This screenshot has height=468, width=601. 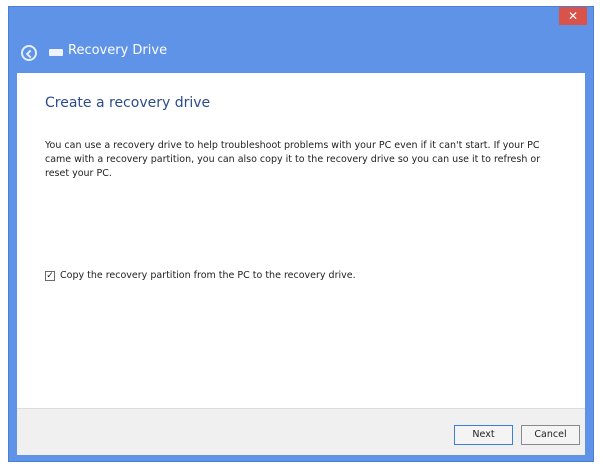 What do you see at coordinates (483, 435) in the screenshot?
I see `next-button: Next` at bounding box center [483, 435].